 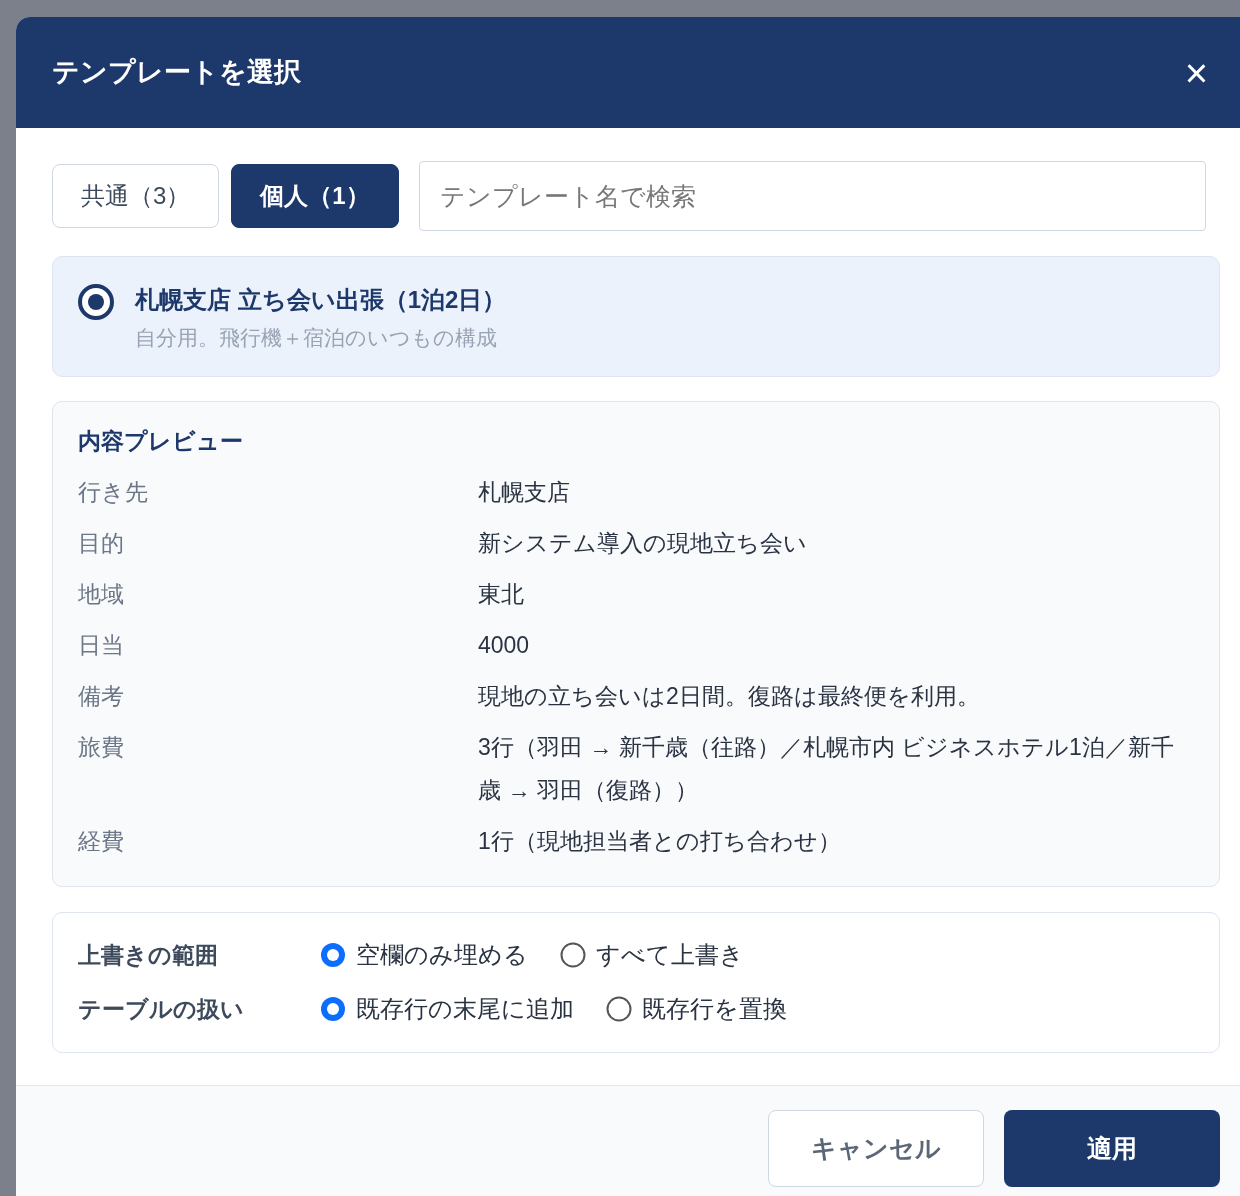 I want to click on option-label: テーブルの扱い, so click(x=161, y=1009).